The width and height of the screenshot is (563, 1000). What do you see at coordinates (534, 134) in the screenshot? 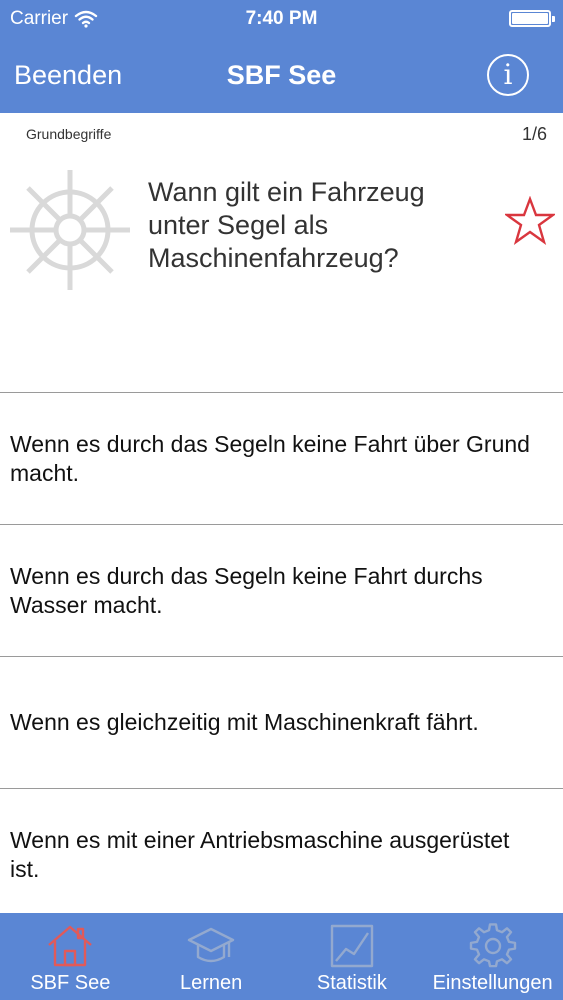
I see `question-counter: 1/6` at bounding box center [534, 134].